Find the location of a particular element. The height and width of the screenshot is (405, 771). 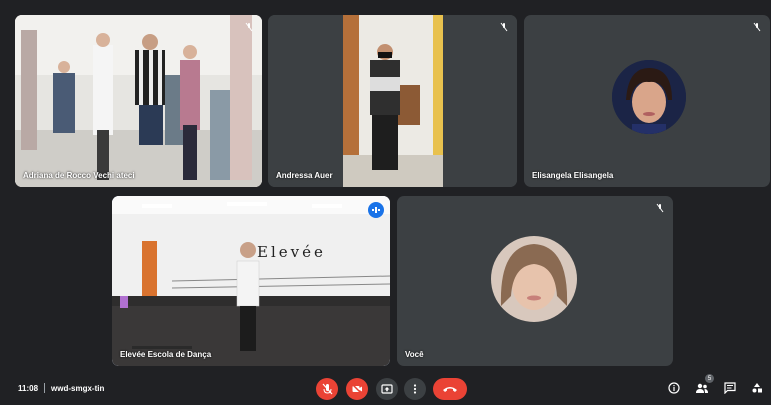

meeting-details-button is located at coordinates (674, 388).